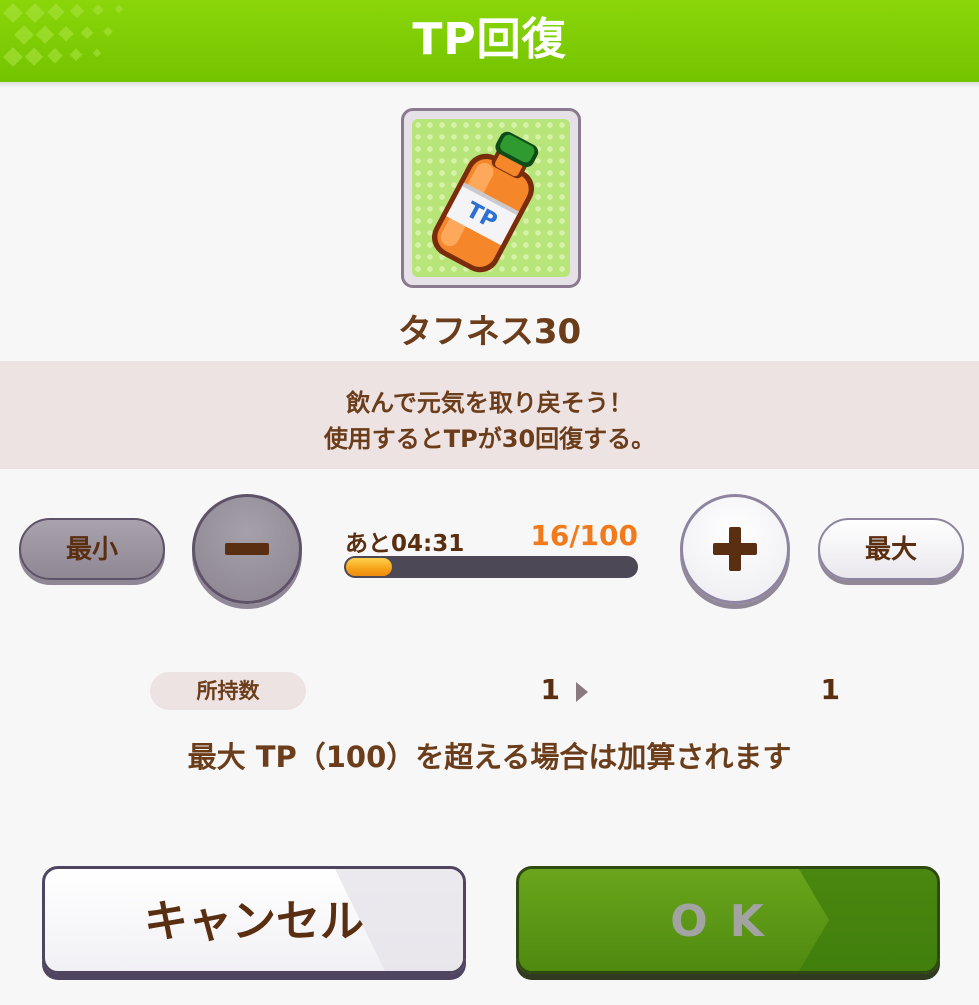 Image resolution: width=979 pixels, height=1005 pixels. I want to click on item-icon-frame: TP, so click(491, 198).